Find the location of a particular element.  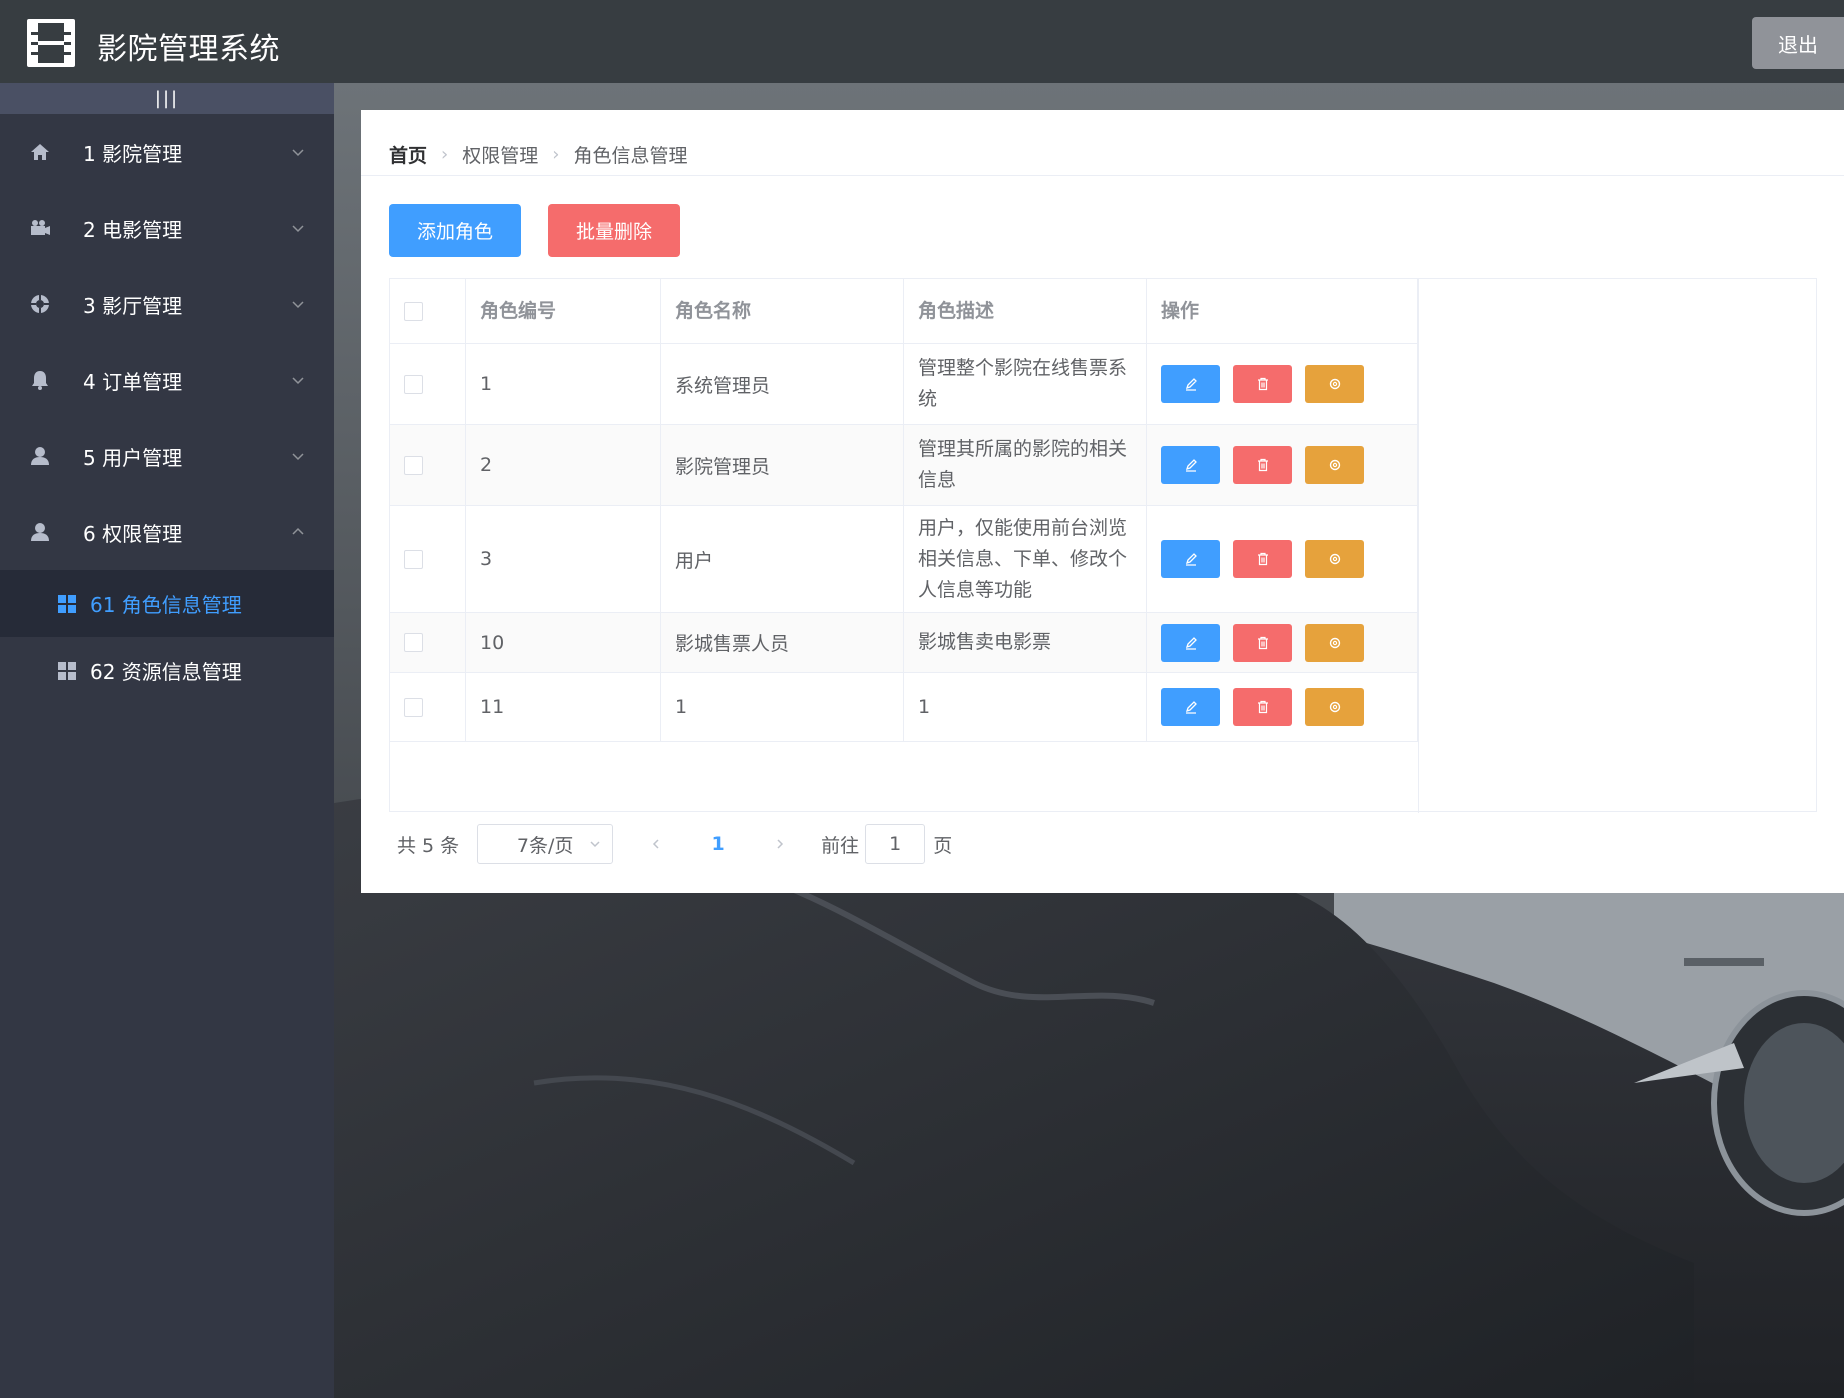

table-column-rule is located at coordinates (1418, 546).